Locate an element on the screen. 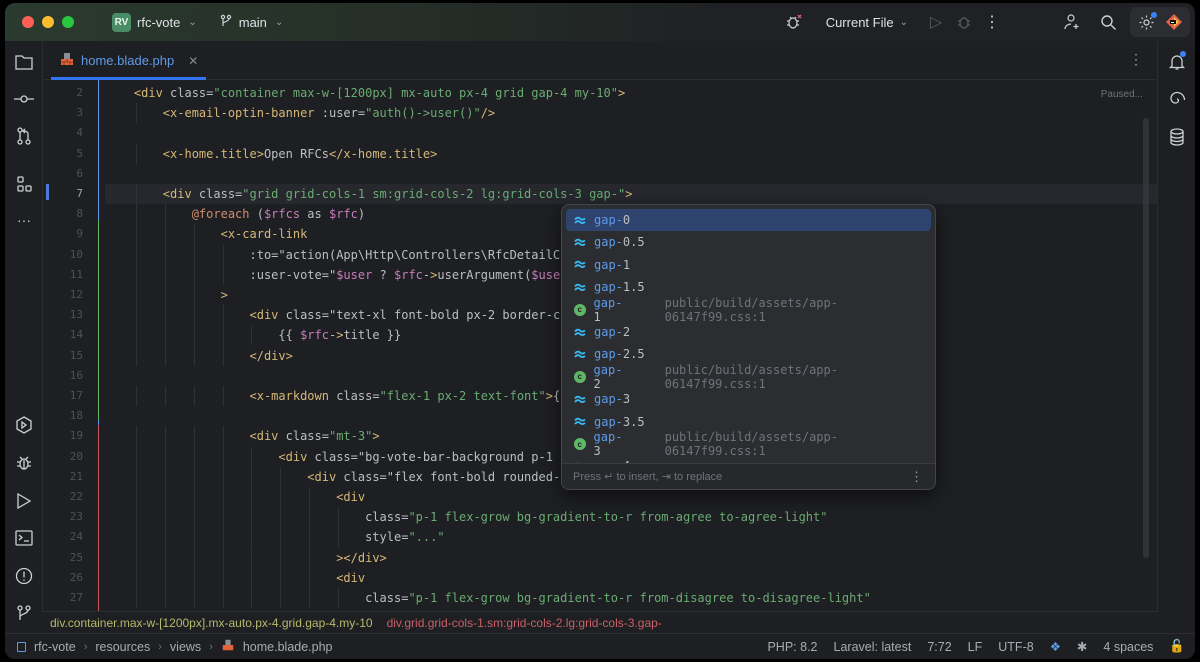 The height and width of the screenshot is (662, 1200). problems-icon is located at coordinates (24, 576).